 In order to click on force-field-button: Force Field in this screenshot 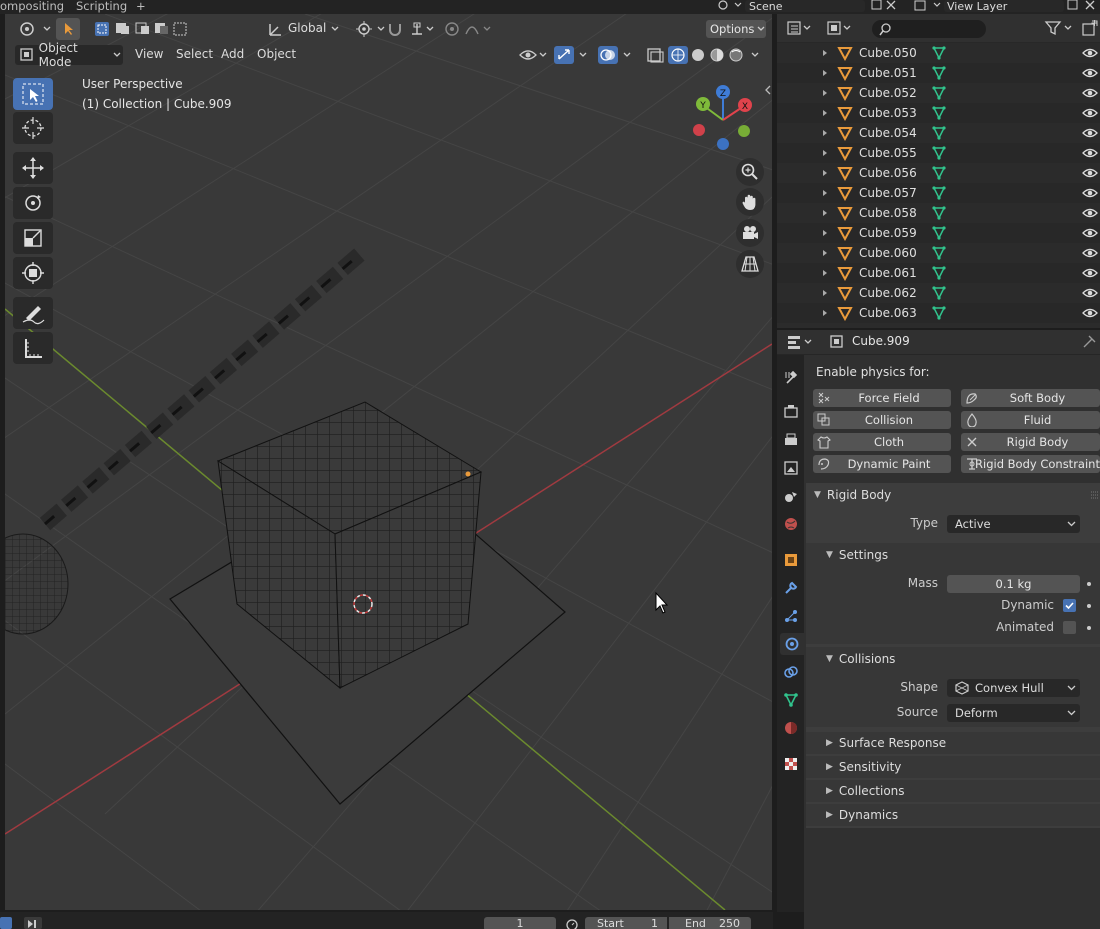, I will do `click(882, 398)`.